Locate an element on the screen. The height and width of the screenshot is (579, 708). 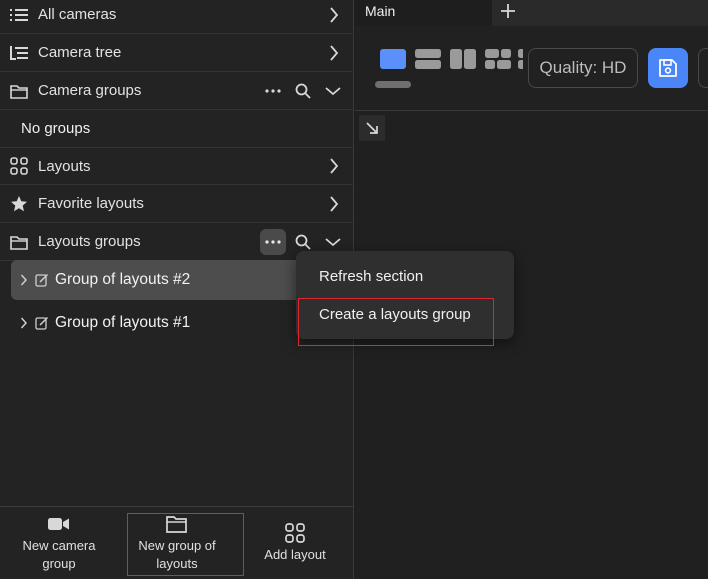
section-label: Camera tree is located at coordinates (80, 52).